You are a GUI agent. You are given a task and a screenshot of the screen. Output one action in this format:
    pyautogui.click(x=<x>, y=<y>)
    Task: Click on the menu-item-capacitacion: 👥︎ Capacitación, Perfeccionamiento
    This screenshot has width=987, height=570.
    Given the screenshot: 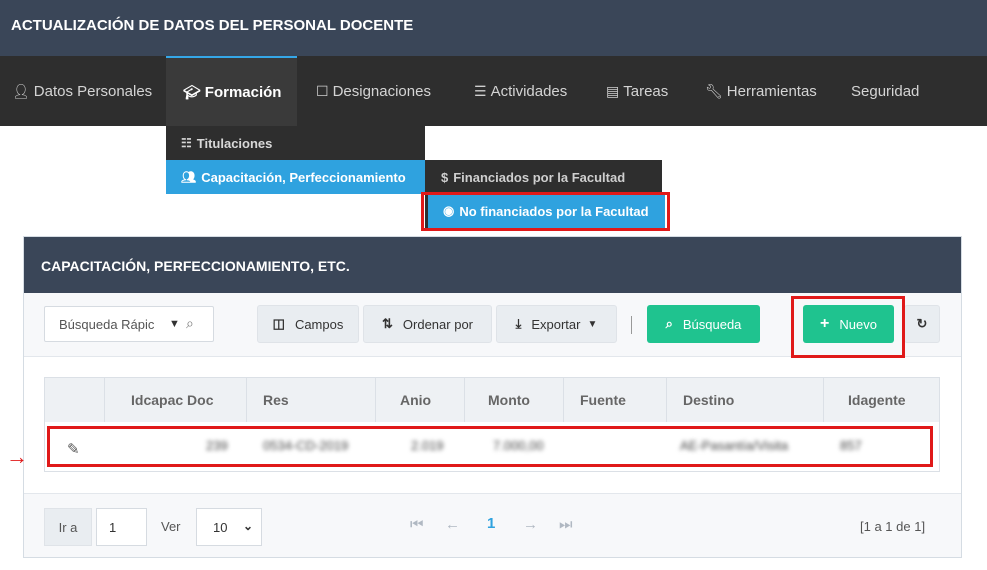 What is the action you would take?
    pyautogui.click(x=295, y=177)
    